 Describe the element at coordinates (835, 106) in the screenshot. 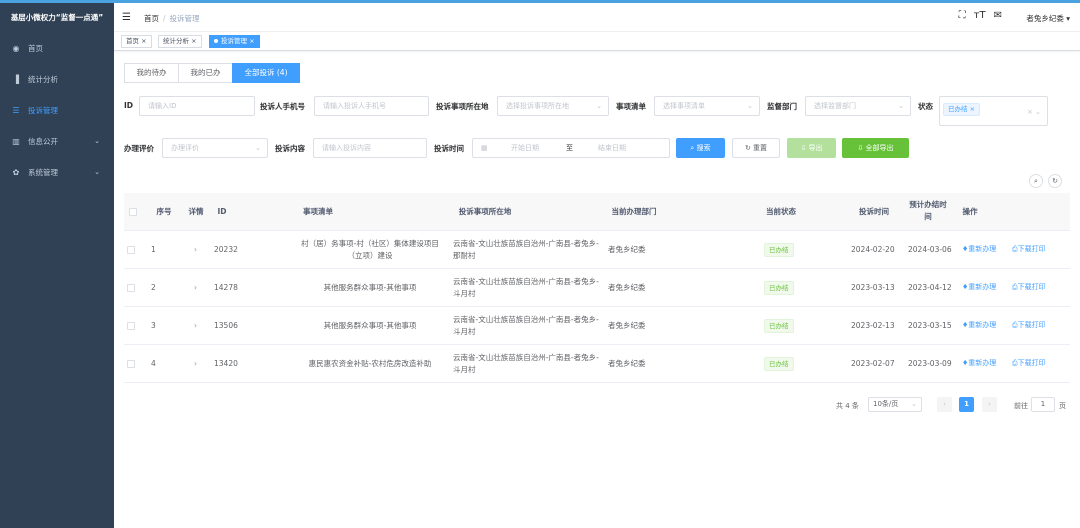

I see `dept-placeholder: 选择监督部门` at that location.